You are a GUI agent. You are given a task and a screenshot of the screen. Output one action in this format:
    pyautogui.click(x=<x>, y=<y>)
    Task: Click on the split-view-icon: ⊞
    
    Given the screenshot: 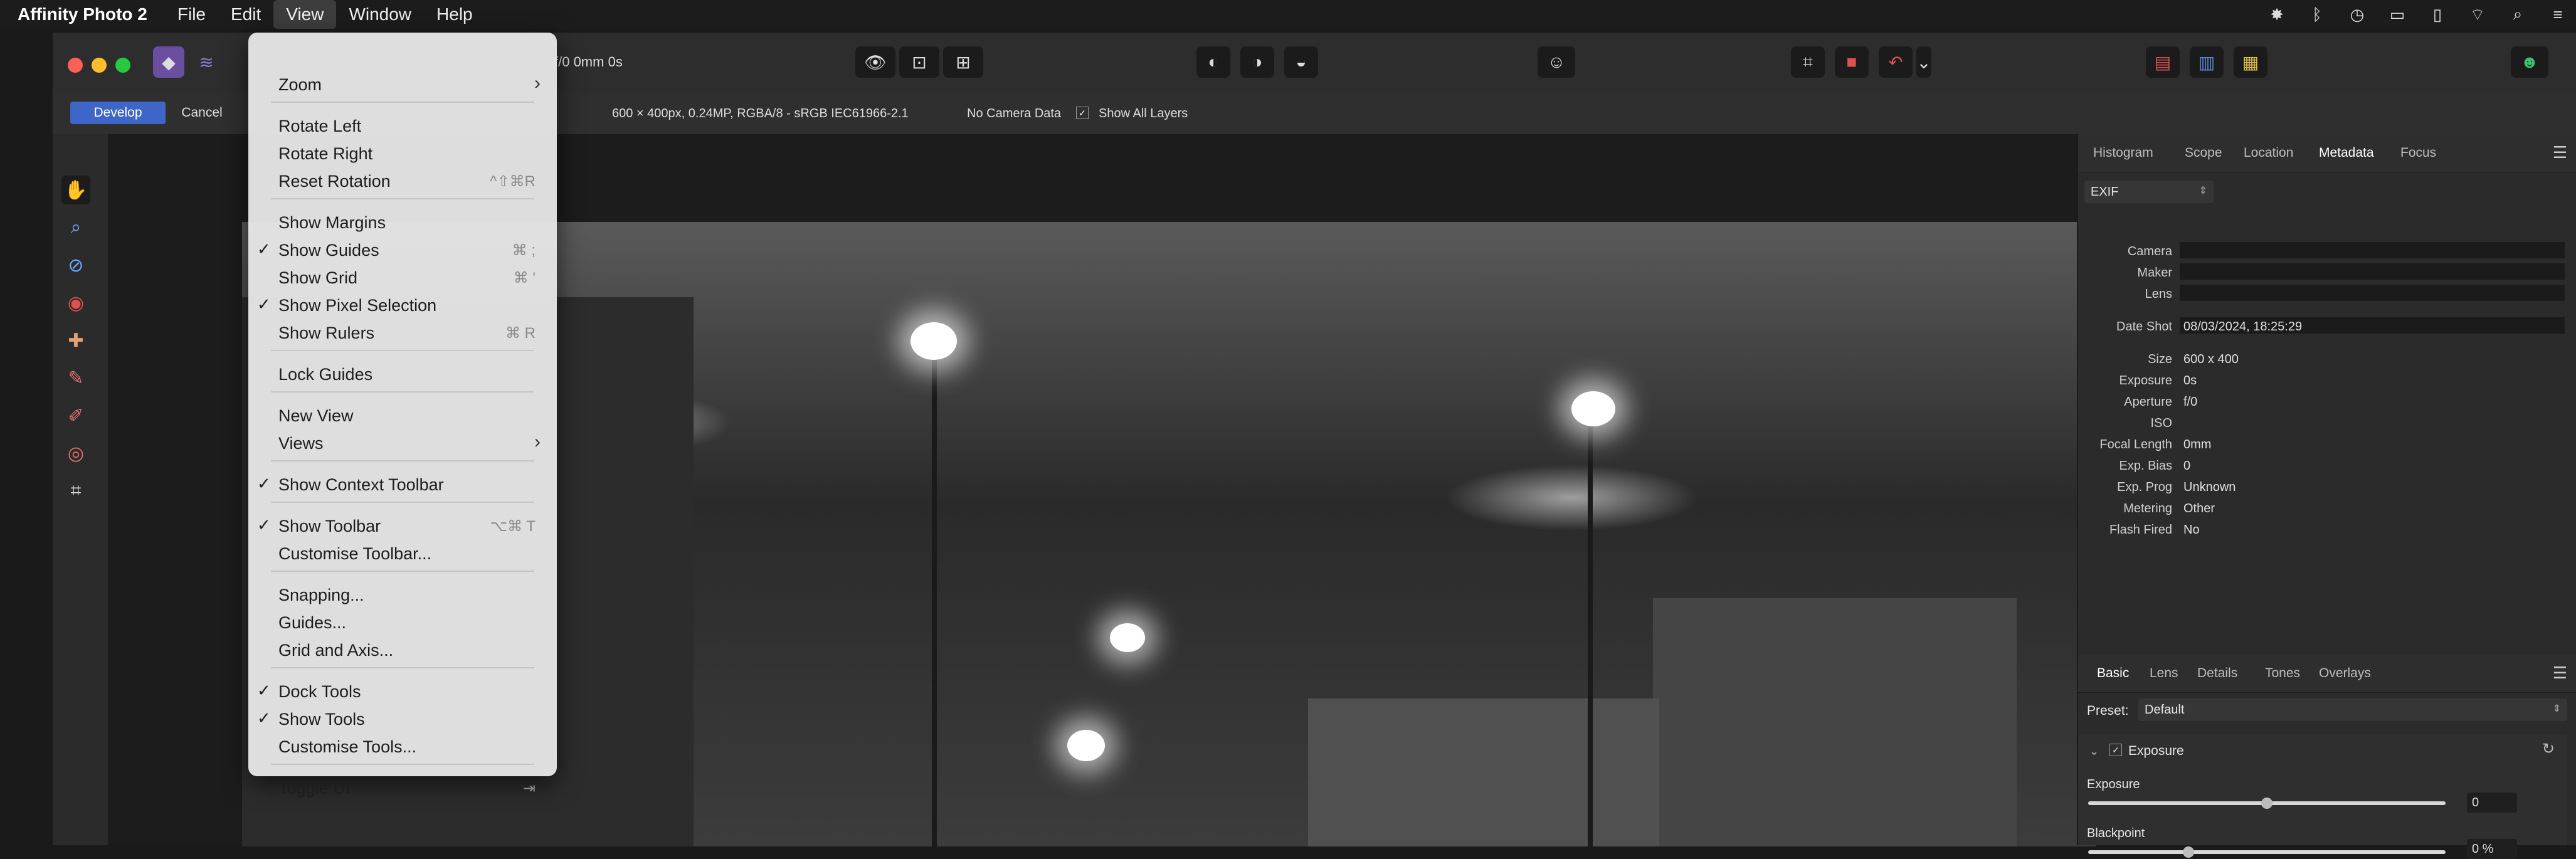 What is the action you would take?
    pyautogui.click(x=963, y=62)
    